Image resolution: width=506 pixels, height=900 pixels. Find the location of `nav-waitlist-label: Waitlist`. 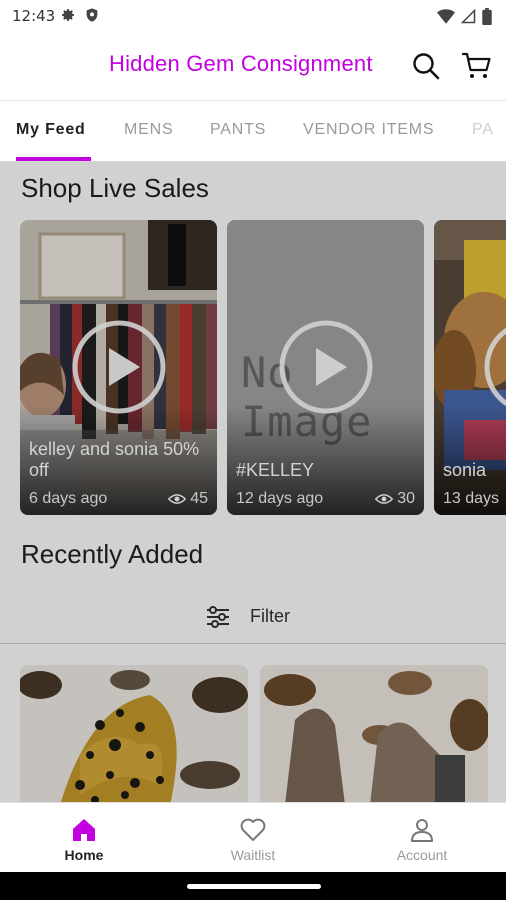

nav-waitlist-label: Waitlist is located at coordinates (253, 855).